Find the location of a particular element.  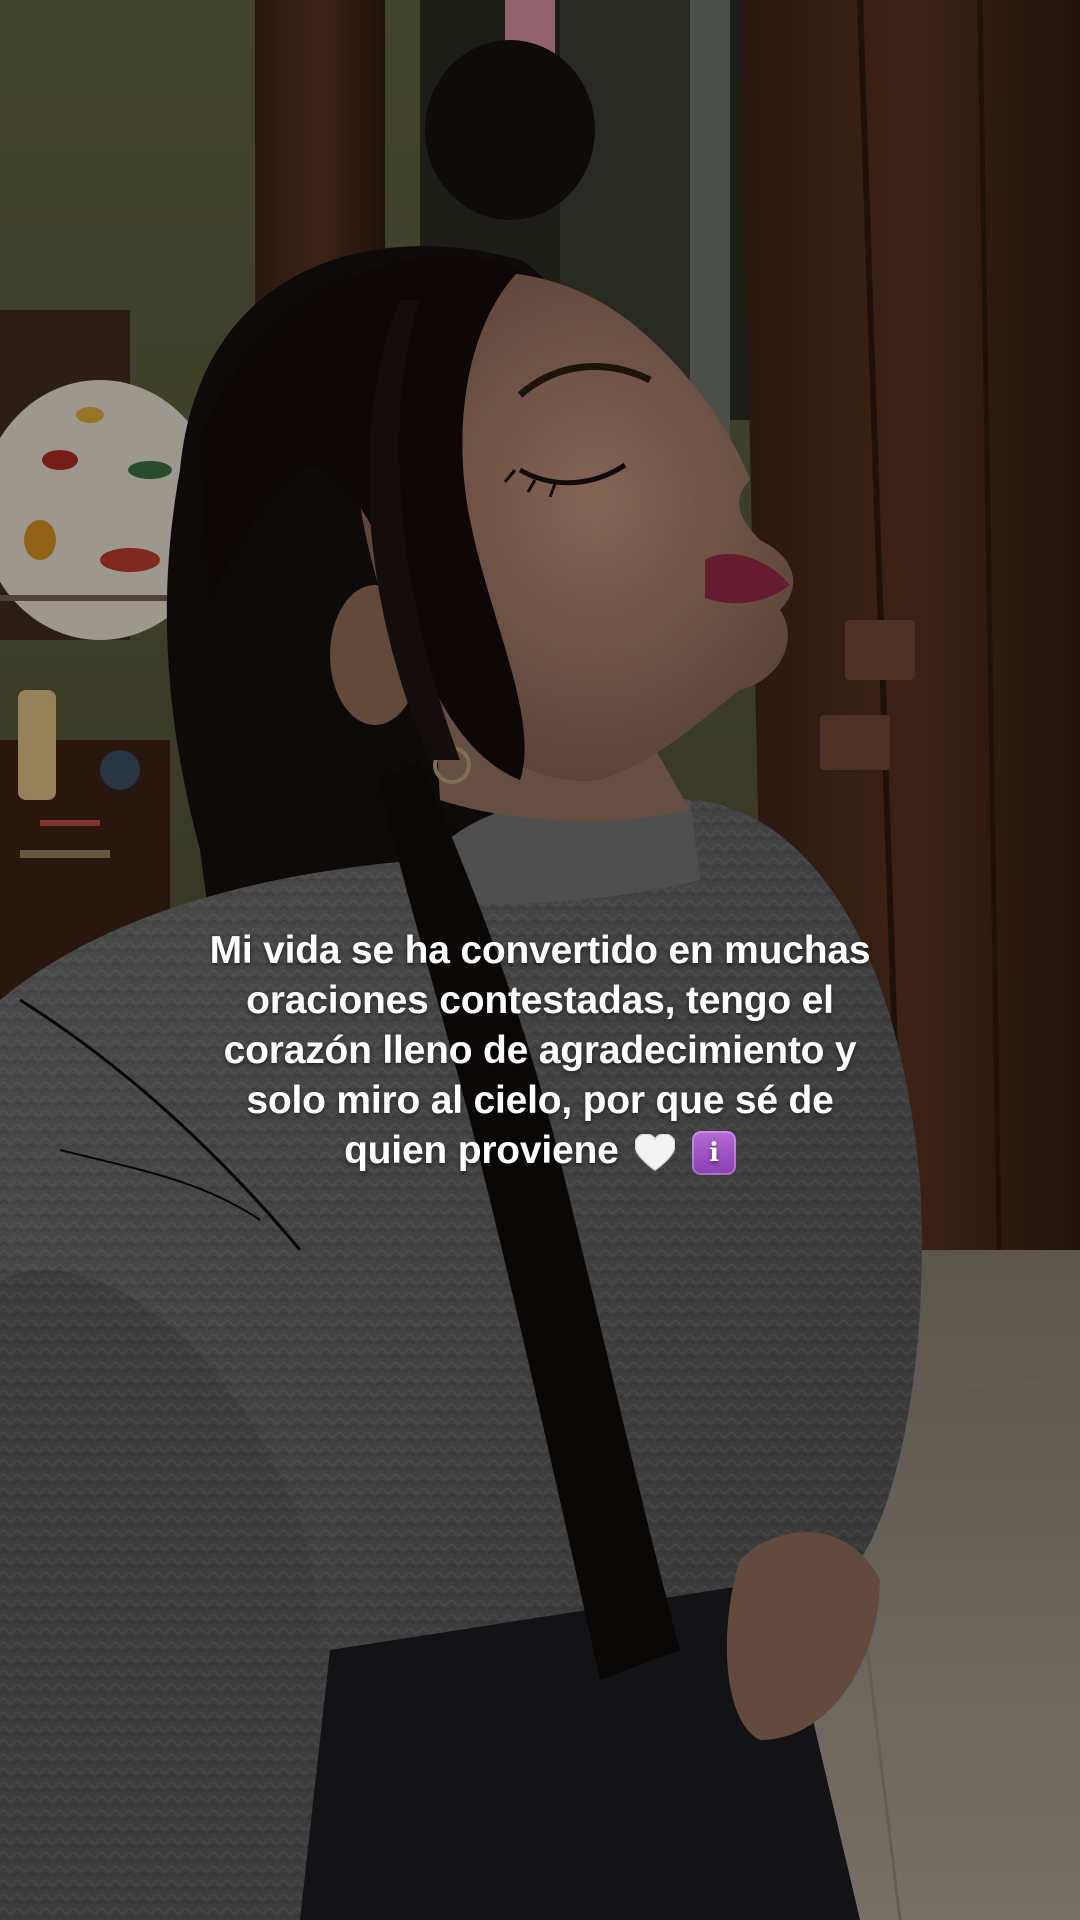

white-heart-icon is located at coordinates (655, 1152).